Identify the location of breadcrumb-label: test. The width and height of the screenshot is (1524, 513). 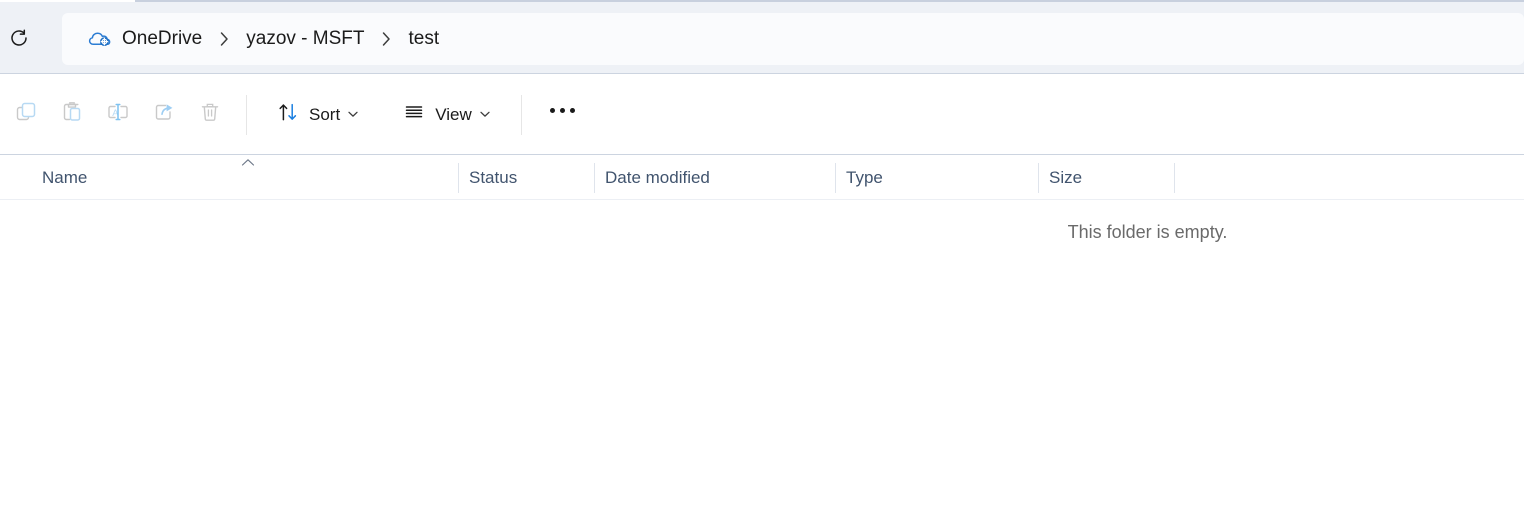
(424, 38).